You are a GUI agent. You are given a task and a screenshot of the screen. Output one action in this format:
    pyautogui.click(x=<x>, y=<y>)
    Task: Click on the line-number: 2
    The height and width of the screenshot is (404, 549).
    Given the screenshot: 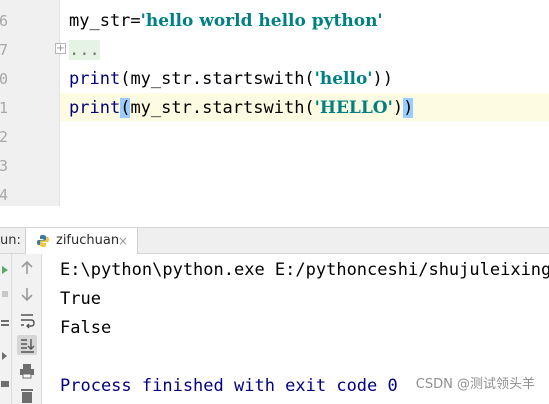 What is the action you would take?
    pyautogui.click(x=4, y=137)
    